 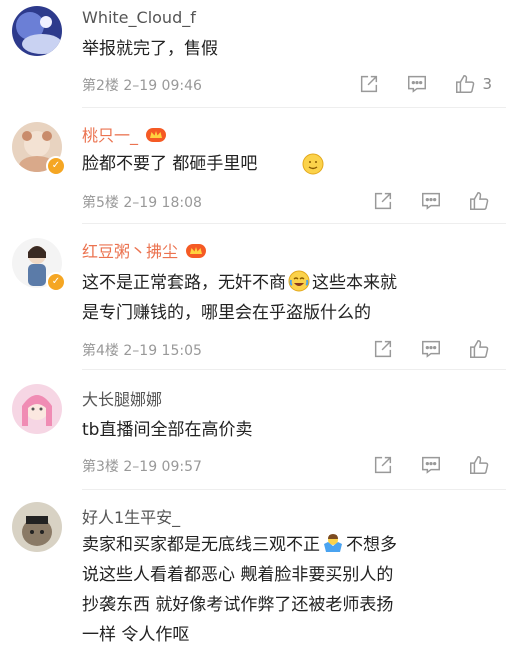 I want to click on username: White_Cloud_f, so click(x=139, y=17).